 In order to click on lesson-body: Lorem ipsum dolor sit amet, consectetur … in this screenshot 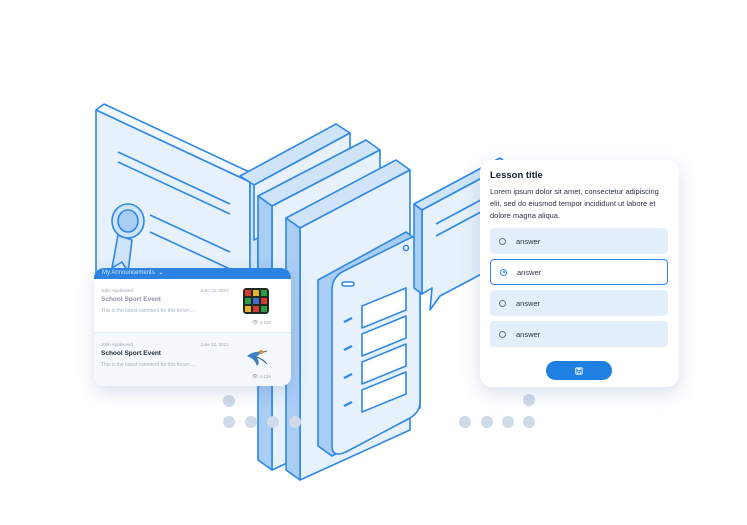, I will do `click(574, 203)`.